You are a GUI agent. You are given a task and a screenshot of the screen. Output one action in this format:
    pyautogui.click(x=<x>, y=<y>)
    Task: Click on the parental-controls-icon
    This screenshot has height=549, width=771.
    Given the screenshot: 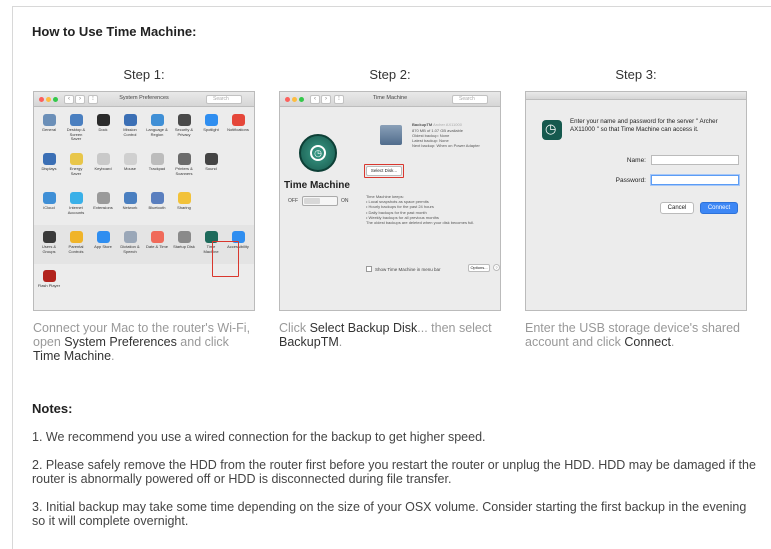 What is the action you would take?
    pyautogui.click(x=76, y=237)
    